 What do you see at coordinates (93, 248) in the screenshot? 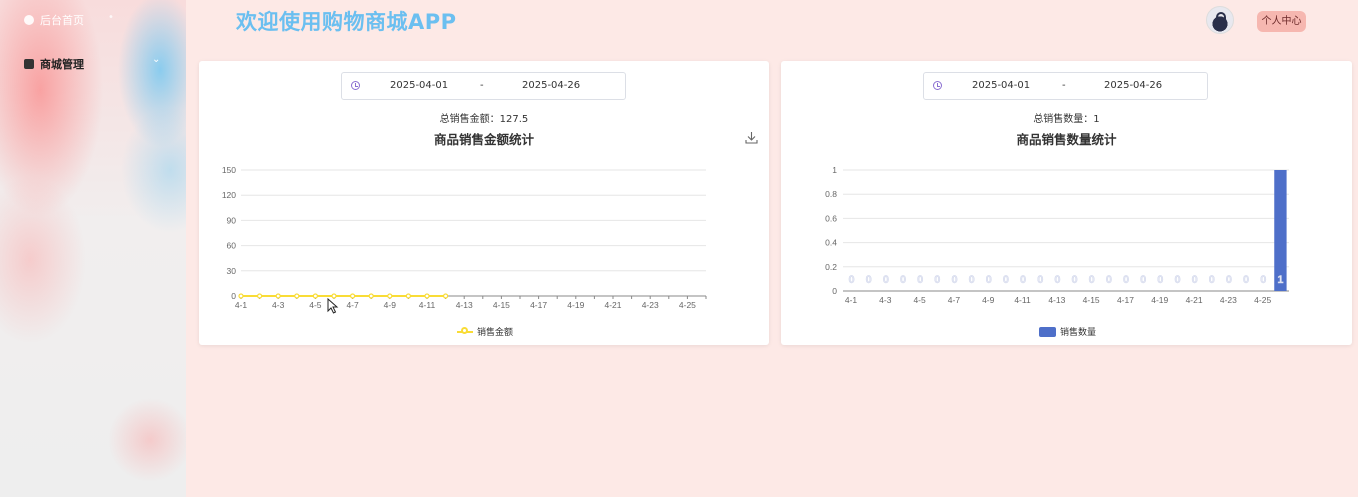
I see `sidebar: 后台首页 • 商城管理 ⌄` at bounding box center [93, 248].